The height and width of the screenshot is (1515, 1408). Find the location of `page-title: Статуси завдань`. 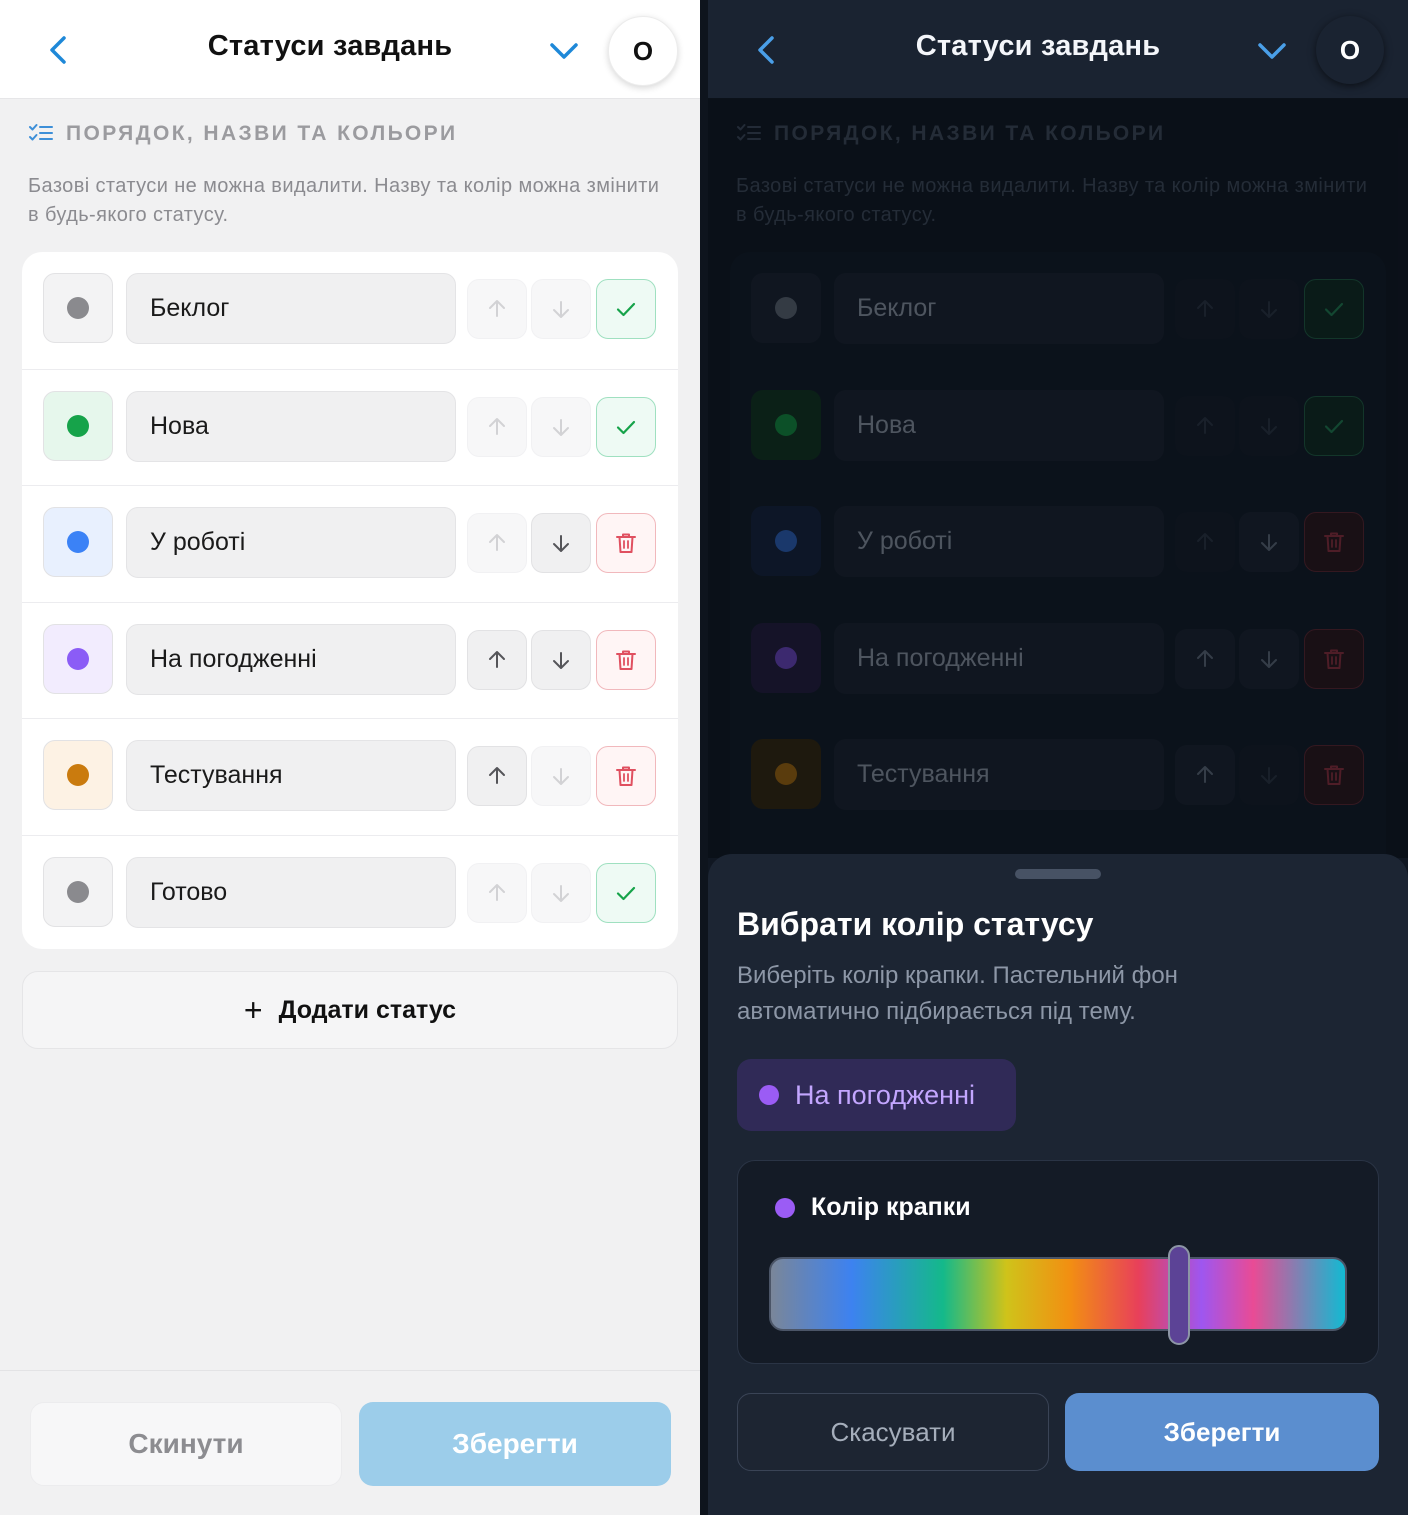

page-title: Статуси завдань is located at coordinates (330, 46).